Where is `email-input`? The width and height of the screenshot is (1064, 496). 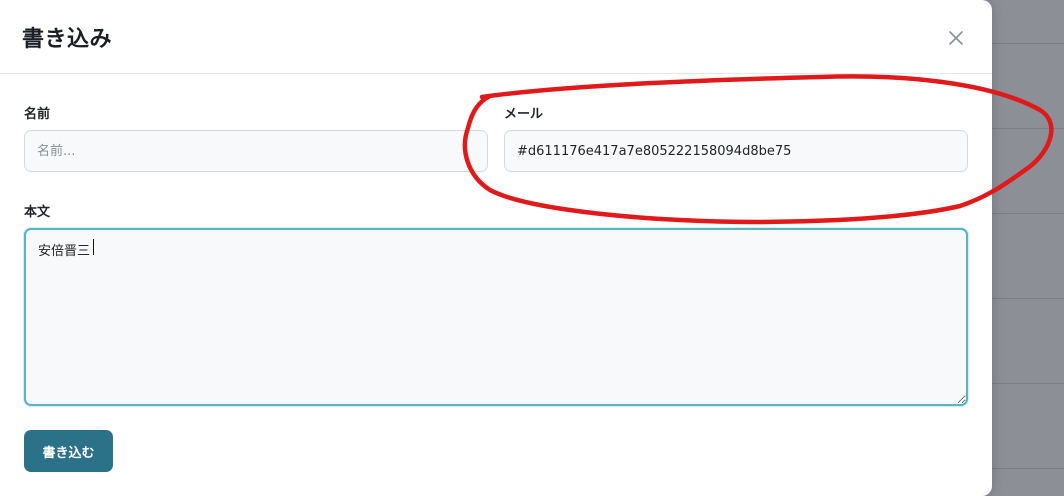 email-input is located at coordinates (736, 151).